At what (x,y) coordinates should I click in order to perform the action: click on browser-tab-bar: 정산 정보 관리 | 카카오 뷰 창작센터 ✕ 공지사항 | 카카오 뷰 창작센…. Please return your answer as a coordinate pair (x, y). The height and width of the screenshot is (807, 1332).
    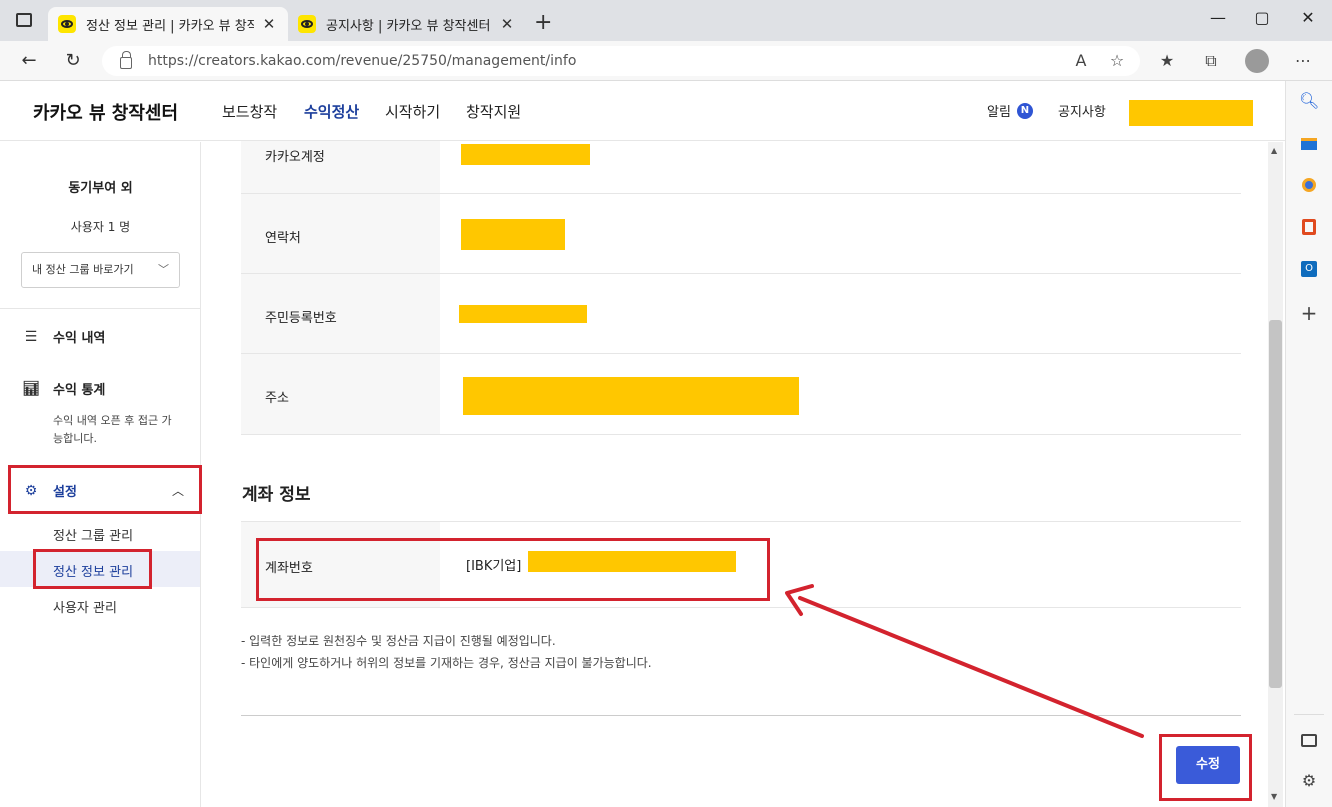
    Looking at the image, I should click on (666, 20).